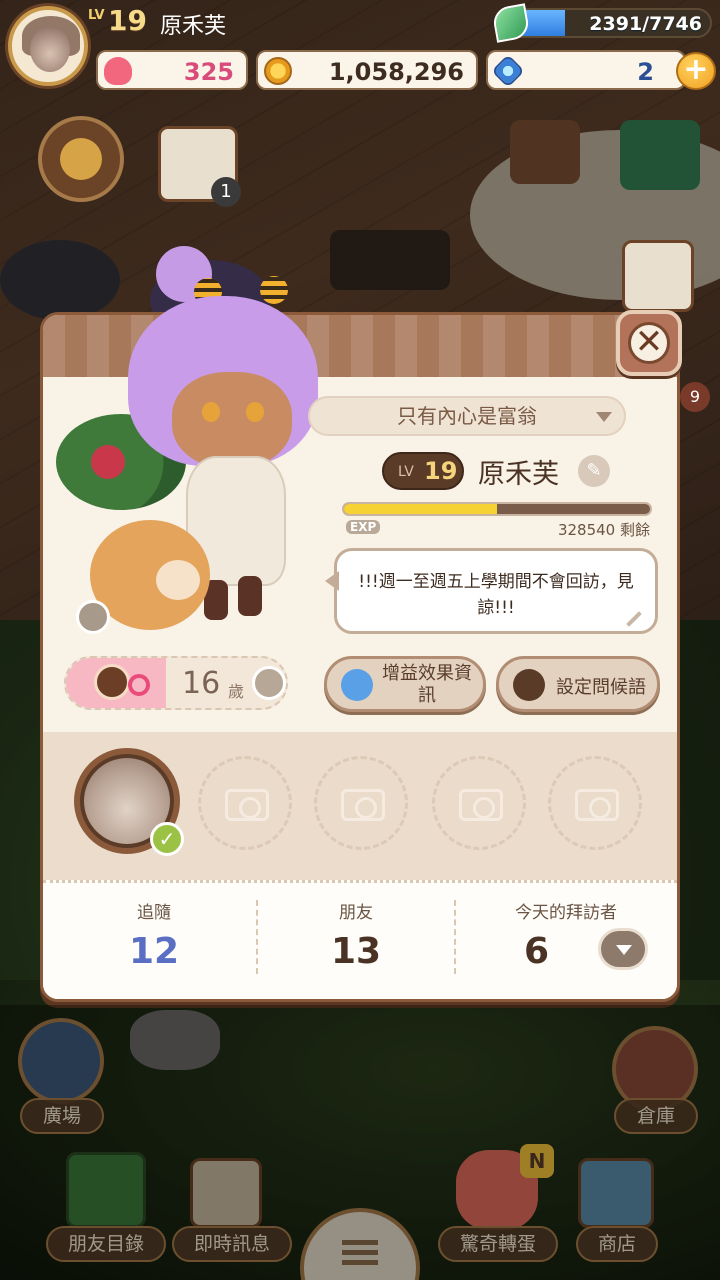 The height and width of the screenshot is (1280, 720). Describe the element at coordinates (96, 15) in the screenshot. I see `hud-level-prefix: LV` at that location.